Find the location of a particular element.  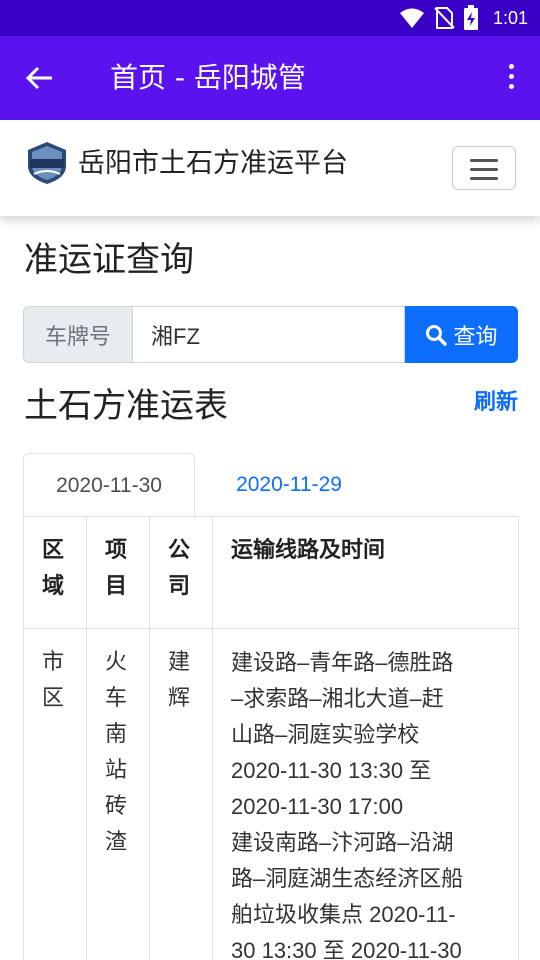

section-title: 土石方准运表 is located at coordinates (126, 406).